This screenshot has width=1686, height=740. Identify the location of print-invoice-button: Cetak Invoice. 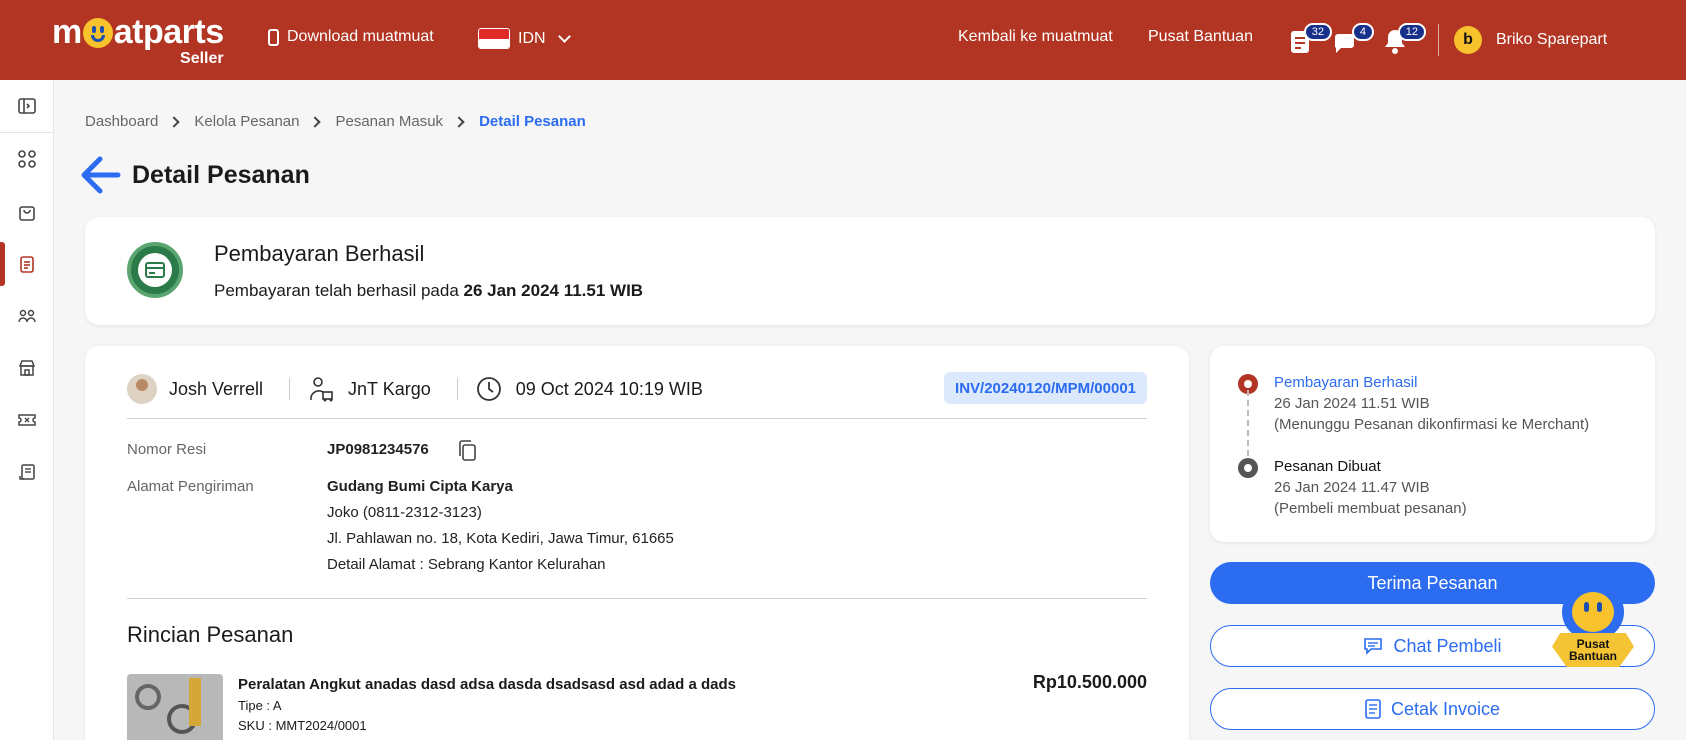
(1432, 709).